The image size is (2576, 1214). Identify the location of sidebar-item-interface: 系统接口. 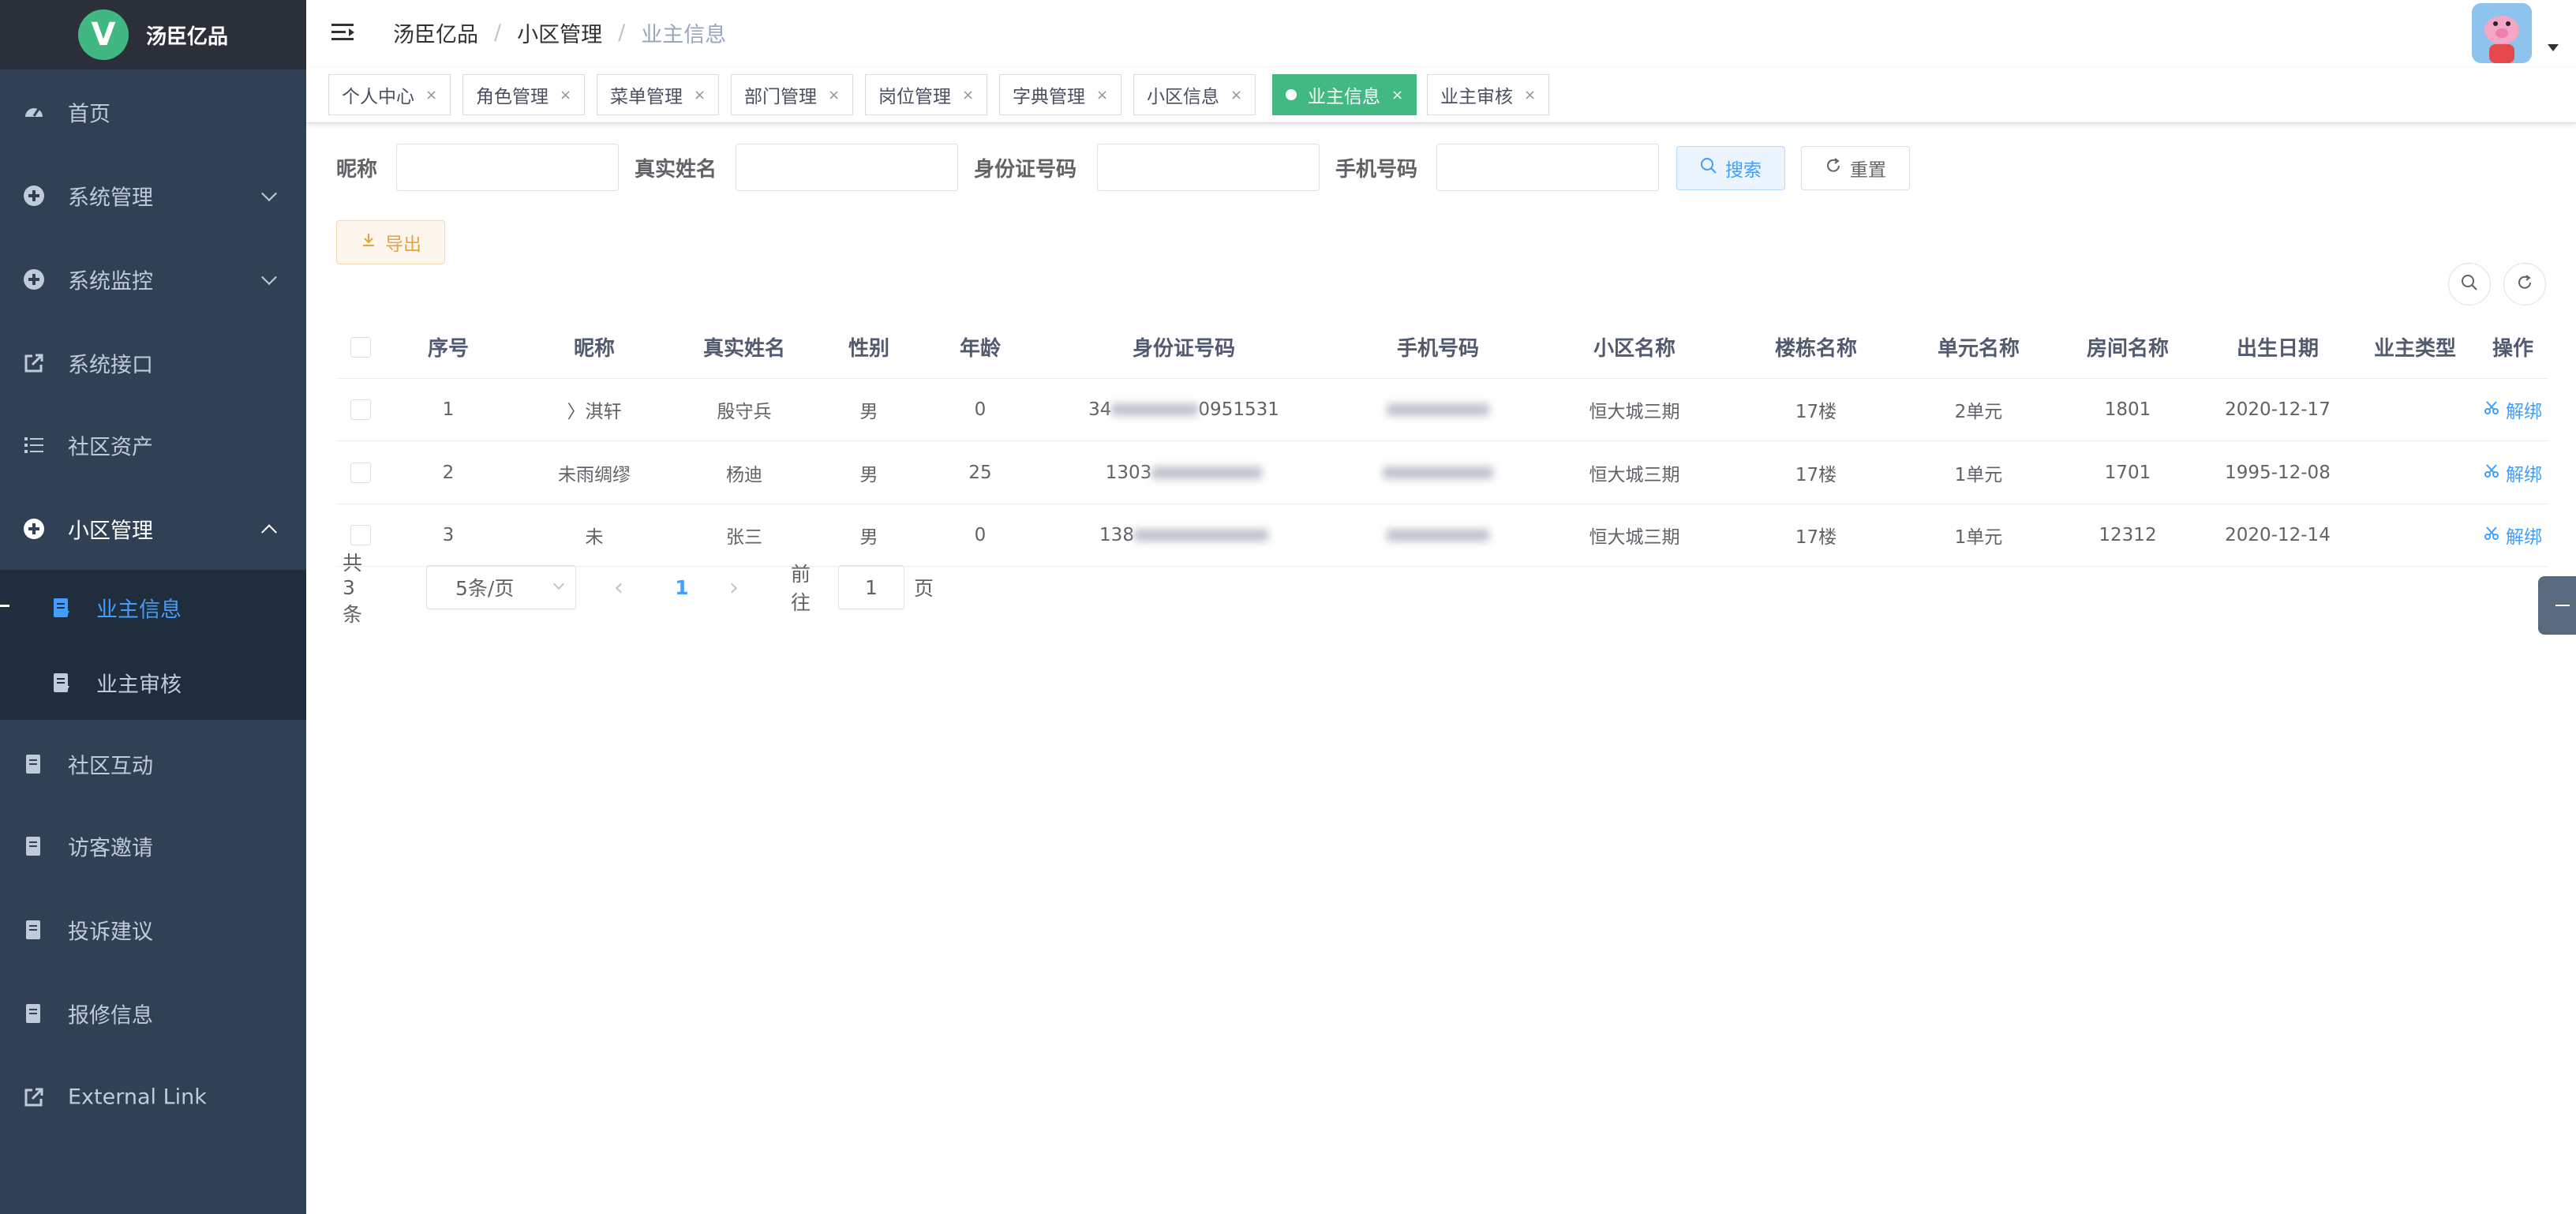
(153, 363).